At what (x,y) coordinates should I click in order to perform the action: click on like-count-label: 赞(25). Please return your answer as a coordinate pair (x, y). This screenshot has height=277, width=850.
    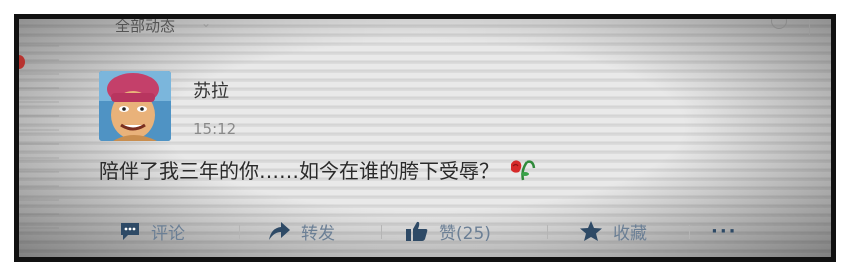
    Looking at the image, I should click on (465, 233).